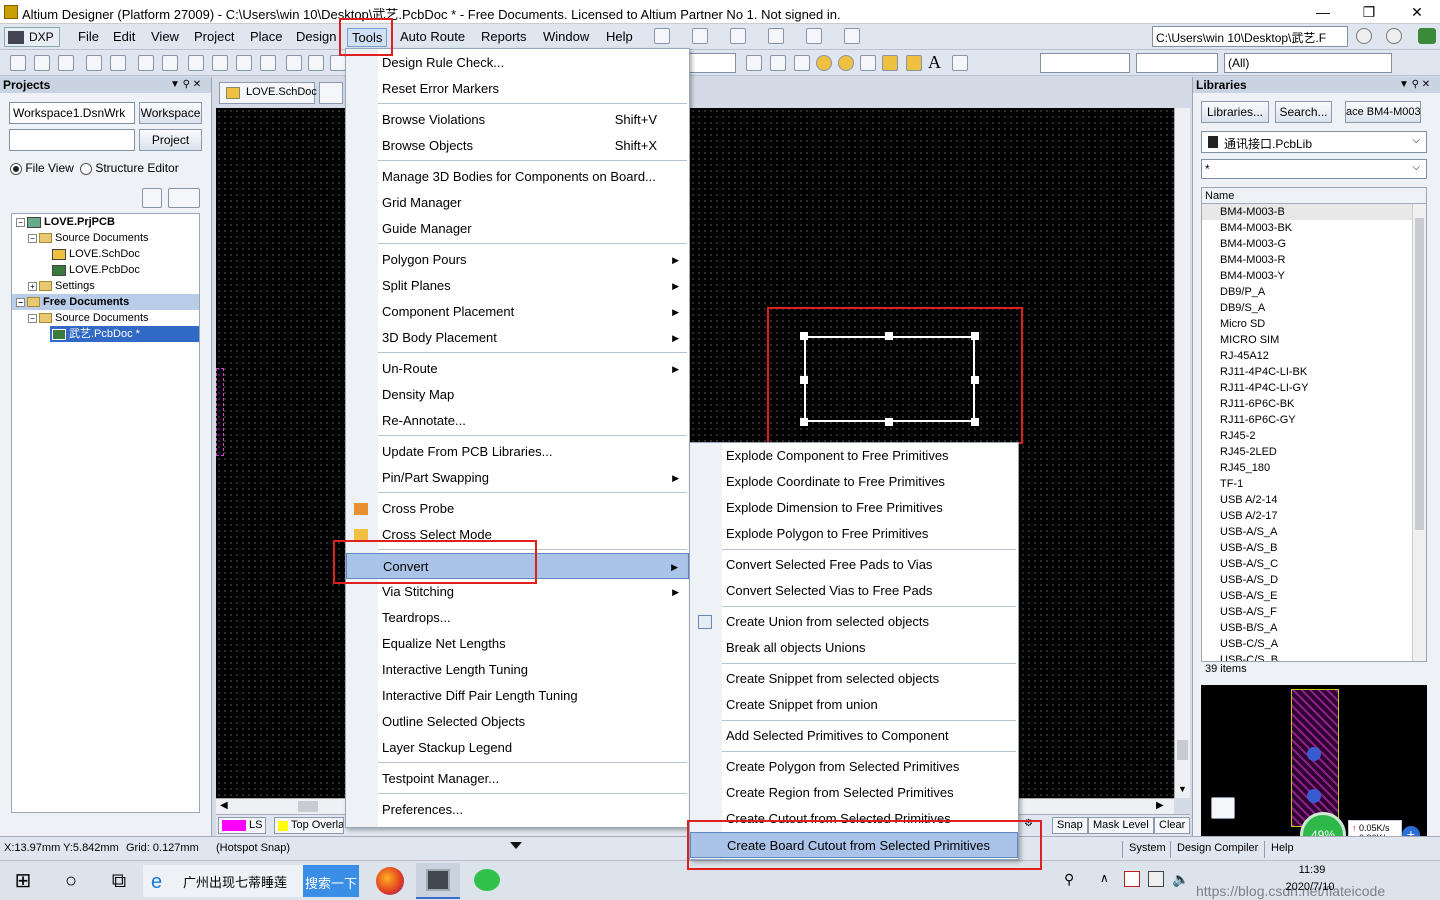 The image size is (1440, 900). Describe the element at coordinates (1156, 879) in the screenshot. I see `tray-app-icon` at that location.